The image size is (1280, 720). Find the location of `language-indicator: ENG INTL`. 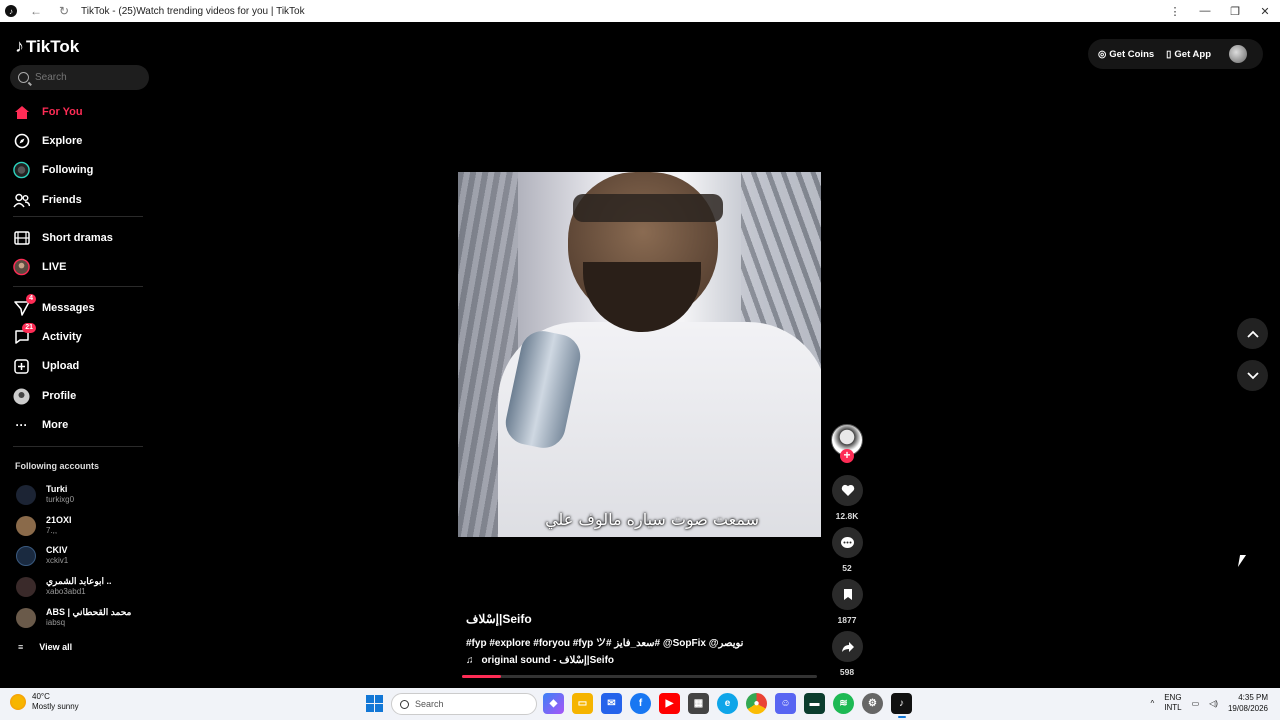

language-indicator: ENG INTL is located at coordinates (1172, 703).